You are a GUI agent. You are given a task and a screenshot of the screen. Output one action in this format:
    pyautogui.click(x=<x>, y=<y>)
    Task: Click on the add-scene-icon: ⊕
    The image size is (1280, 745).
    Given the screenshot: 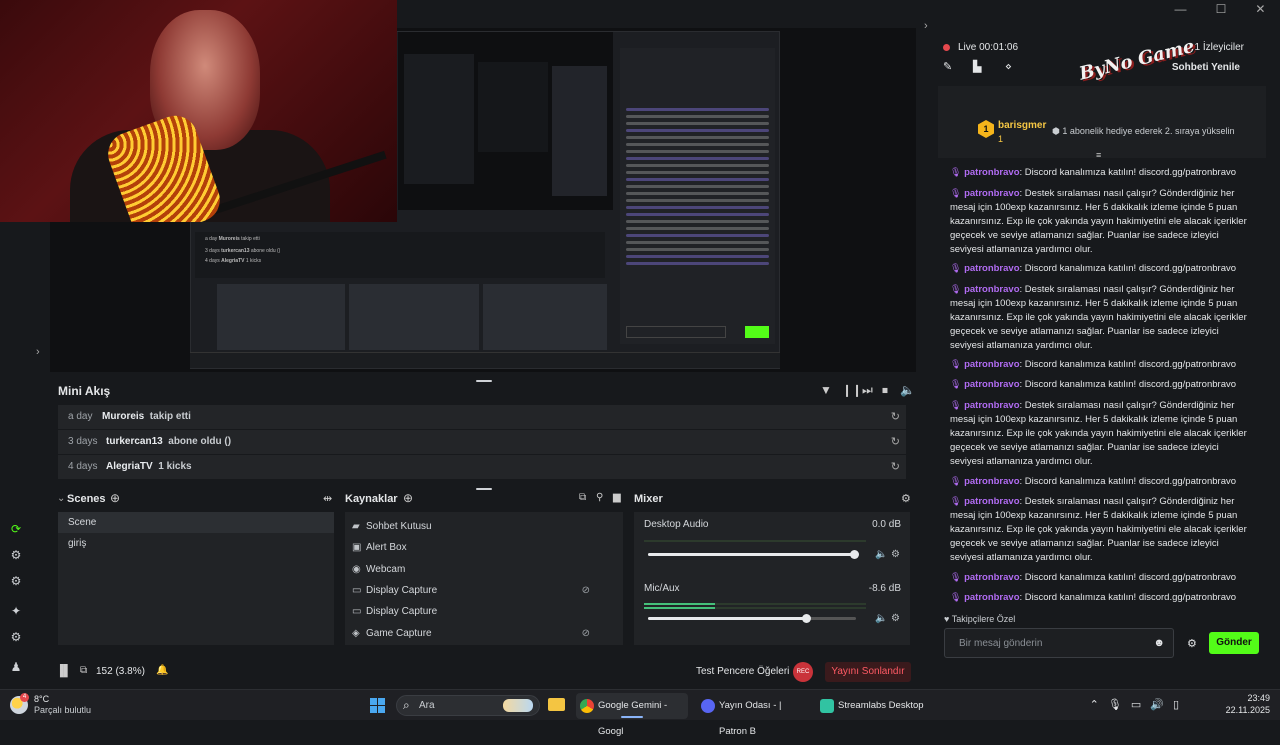 What is the action you would take?
    pyautogui.click(x=115, y=498)
    